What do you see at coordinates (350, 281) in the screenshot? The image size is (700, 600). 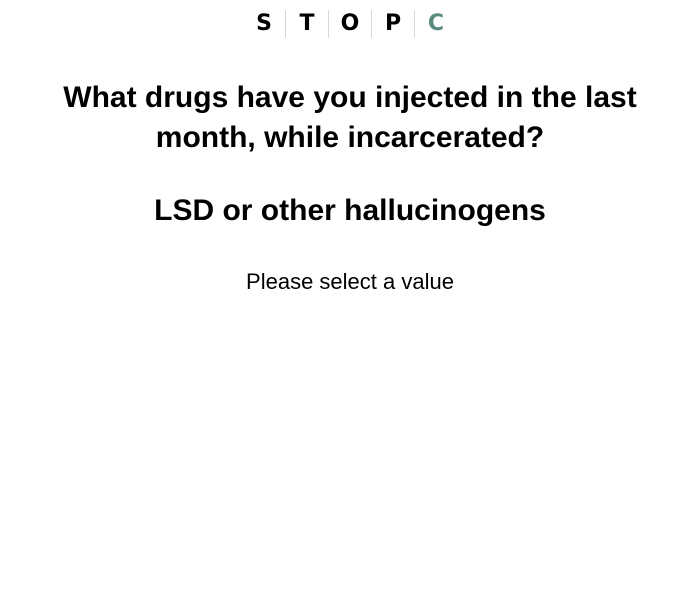 I see `select-value-prompt: Please select a value` at bounding box center [350, 281].